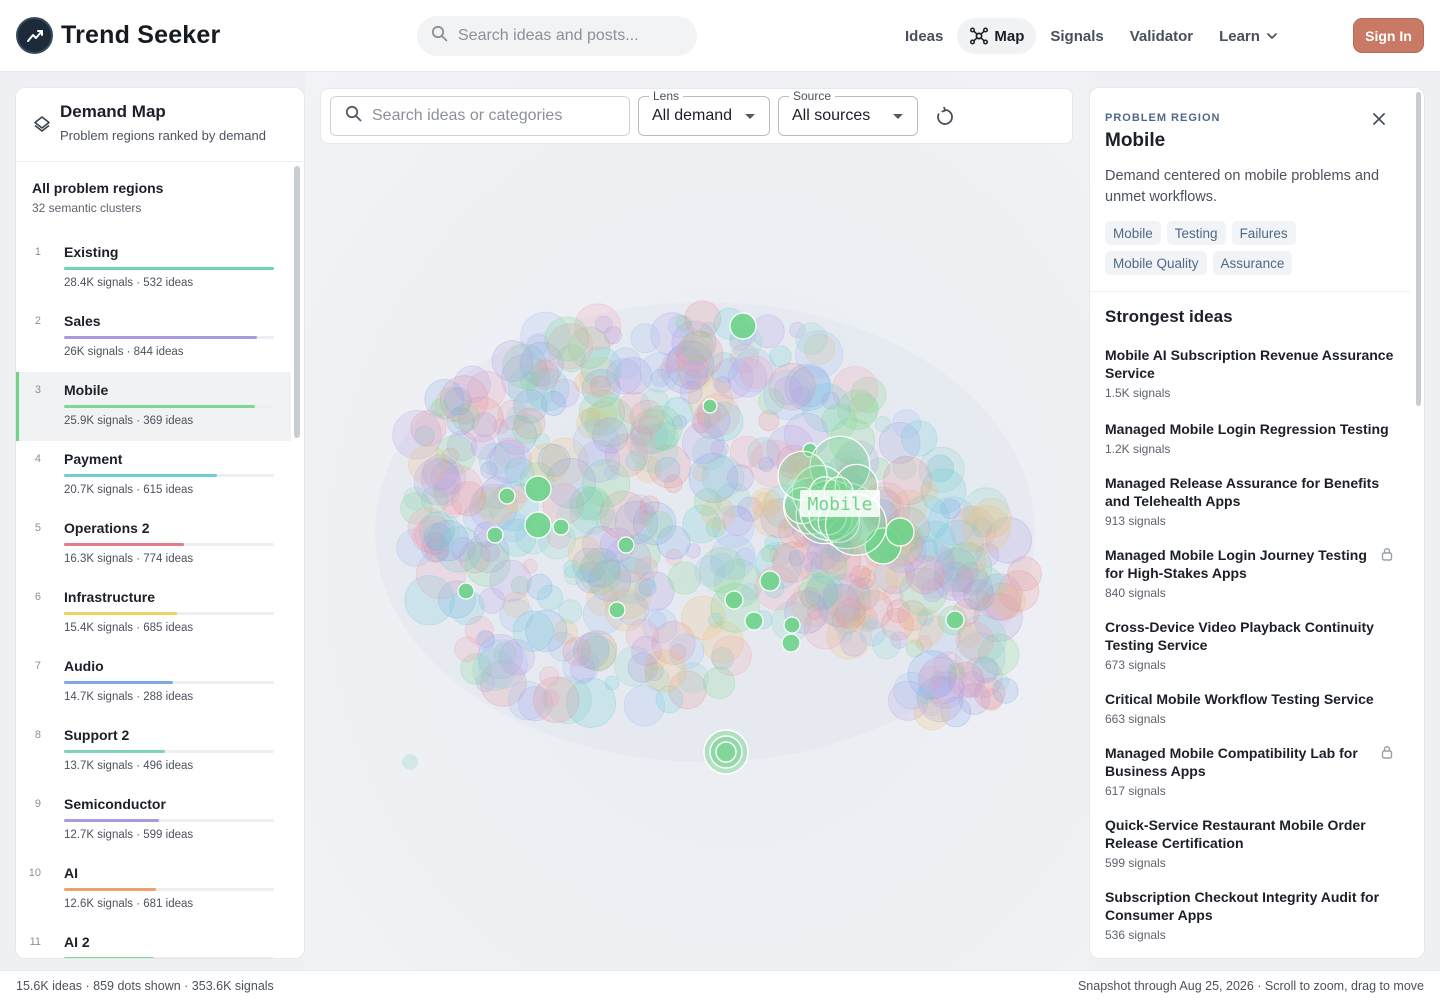 This screenshot has height=1000, width=1440. I want to click on tag-chip: Testing, so click(1196, 233).